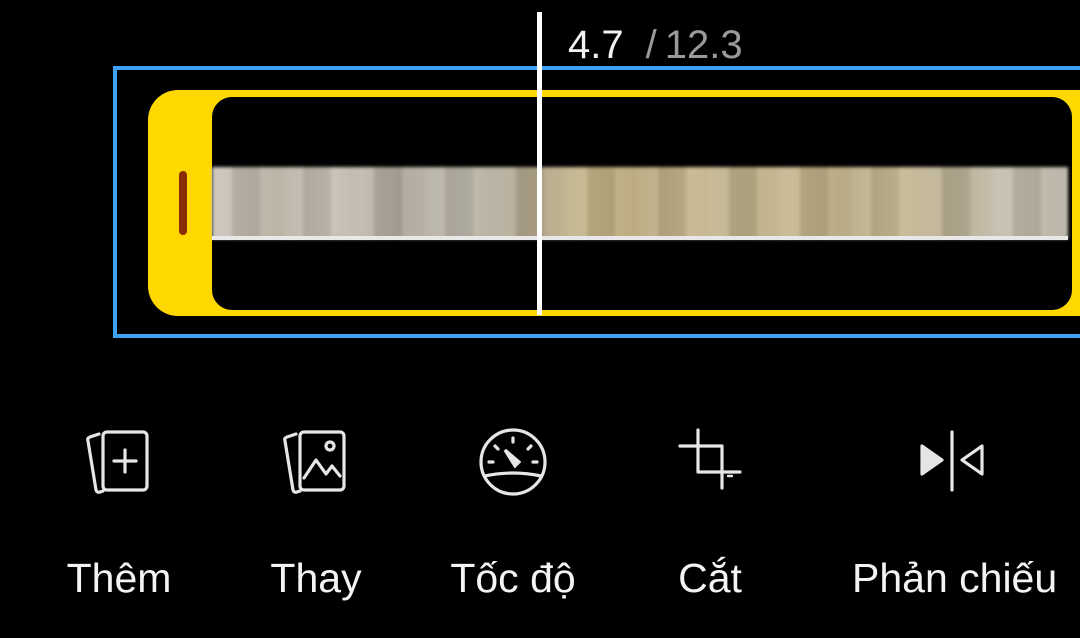 Image resolution: width=1080 pixels, height=638 pixels. Describe the element at coordinates (316, 515) in the screenshot. I see `replace-button: Thay` at that location.